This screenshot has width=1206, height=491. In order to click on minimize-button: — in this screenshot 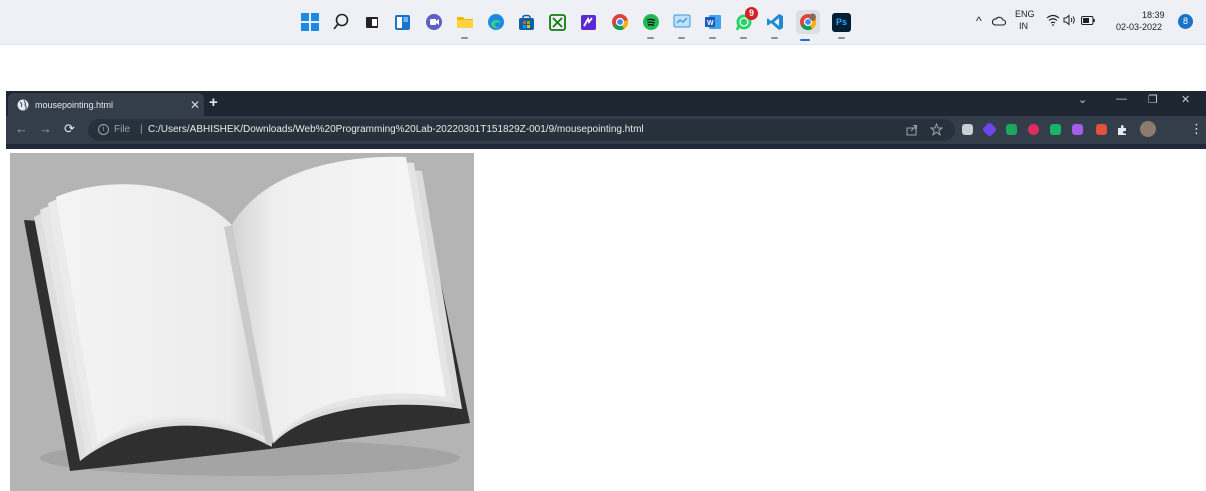, I will do `click(1121, 99)`.